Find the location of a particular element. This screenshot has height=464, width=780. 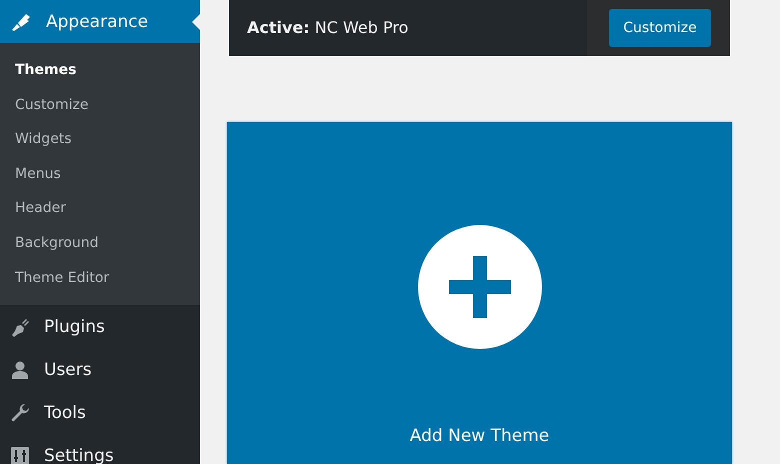

submenu-item: Widgets is located at coordinates (100, 139).